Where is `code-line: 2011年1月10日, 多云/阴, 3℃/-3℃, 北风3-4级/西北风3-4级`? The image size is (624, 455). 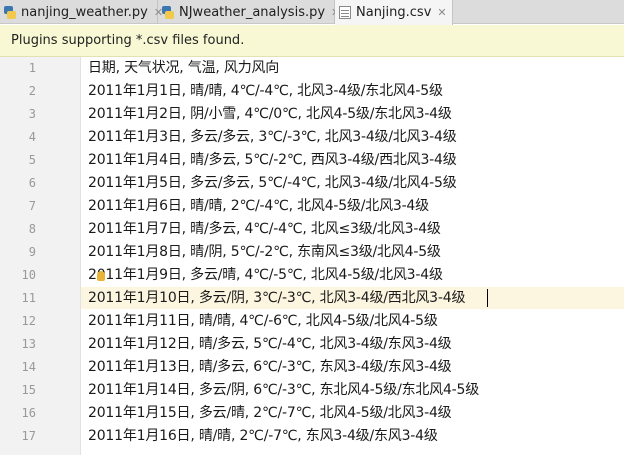 code-line: 2011年1月10日, 多云/阴, 3℃/-3℃, 北风3-4级/西北风3-4级 is located at coordinates (276, 298).